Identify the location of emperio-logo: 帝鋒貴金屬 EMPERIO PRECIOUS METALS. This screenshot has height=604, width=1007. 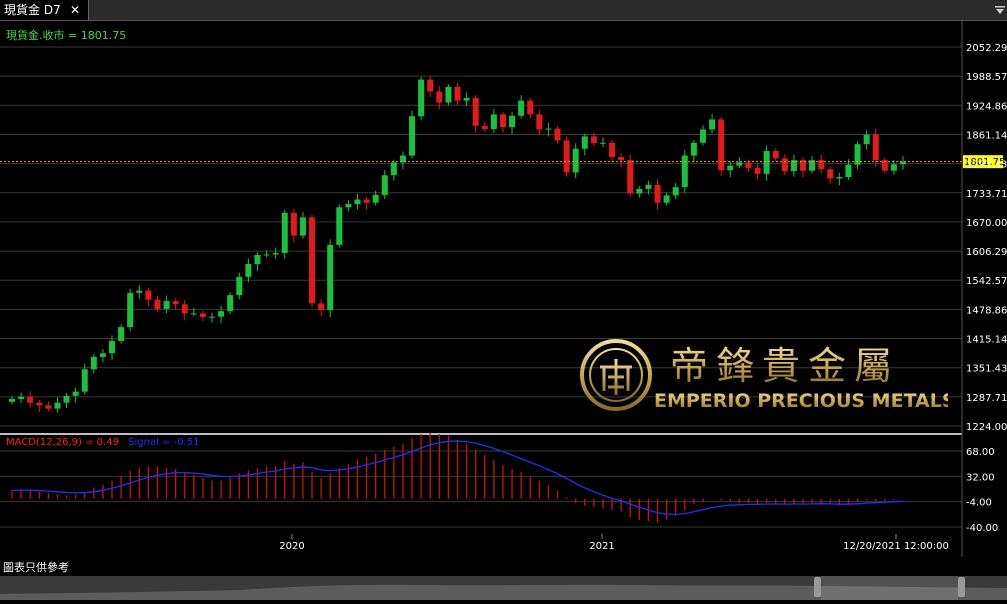
(764, 375).